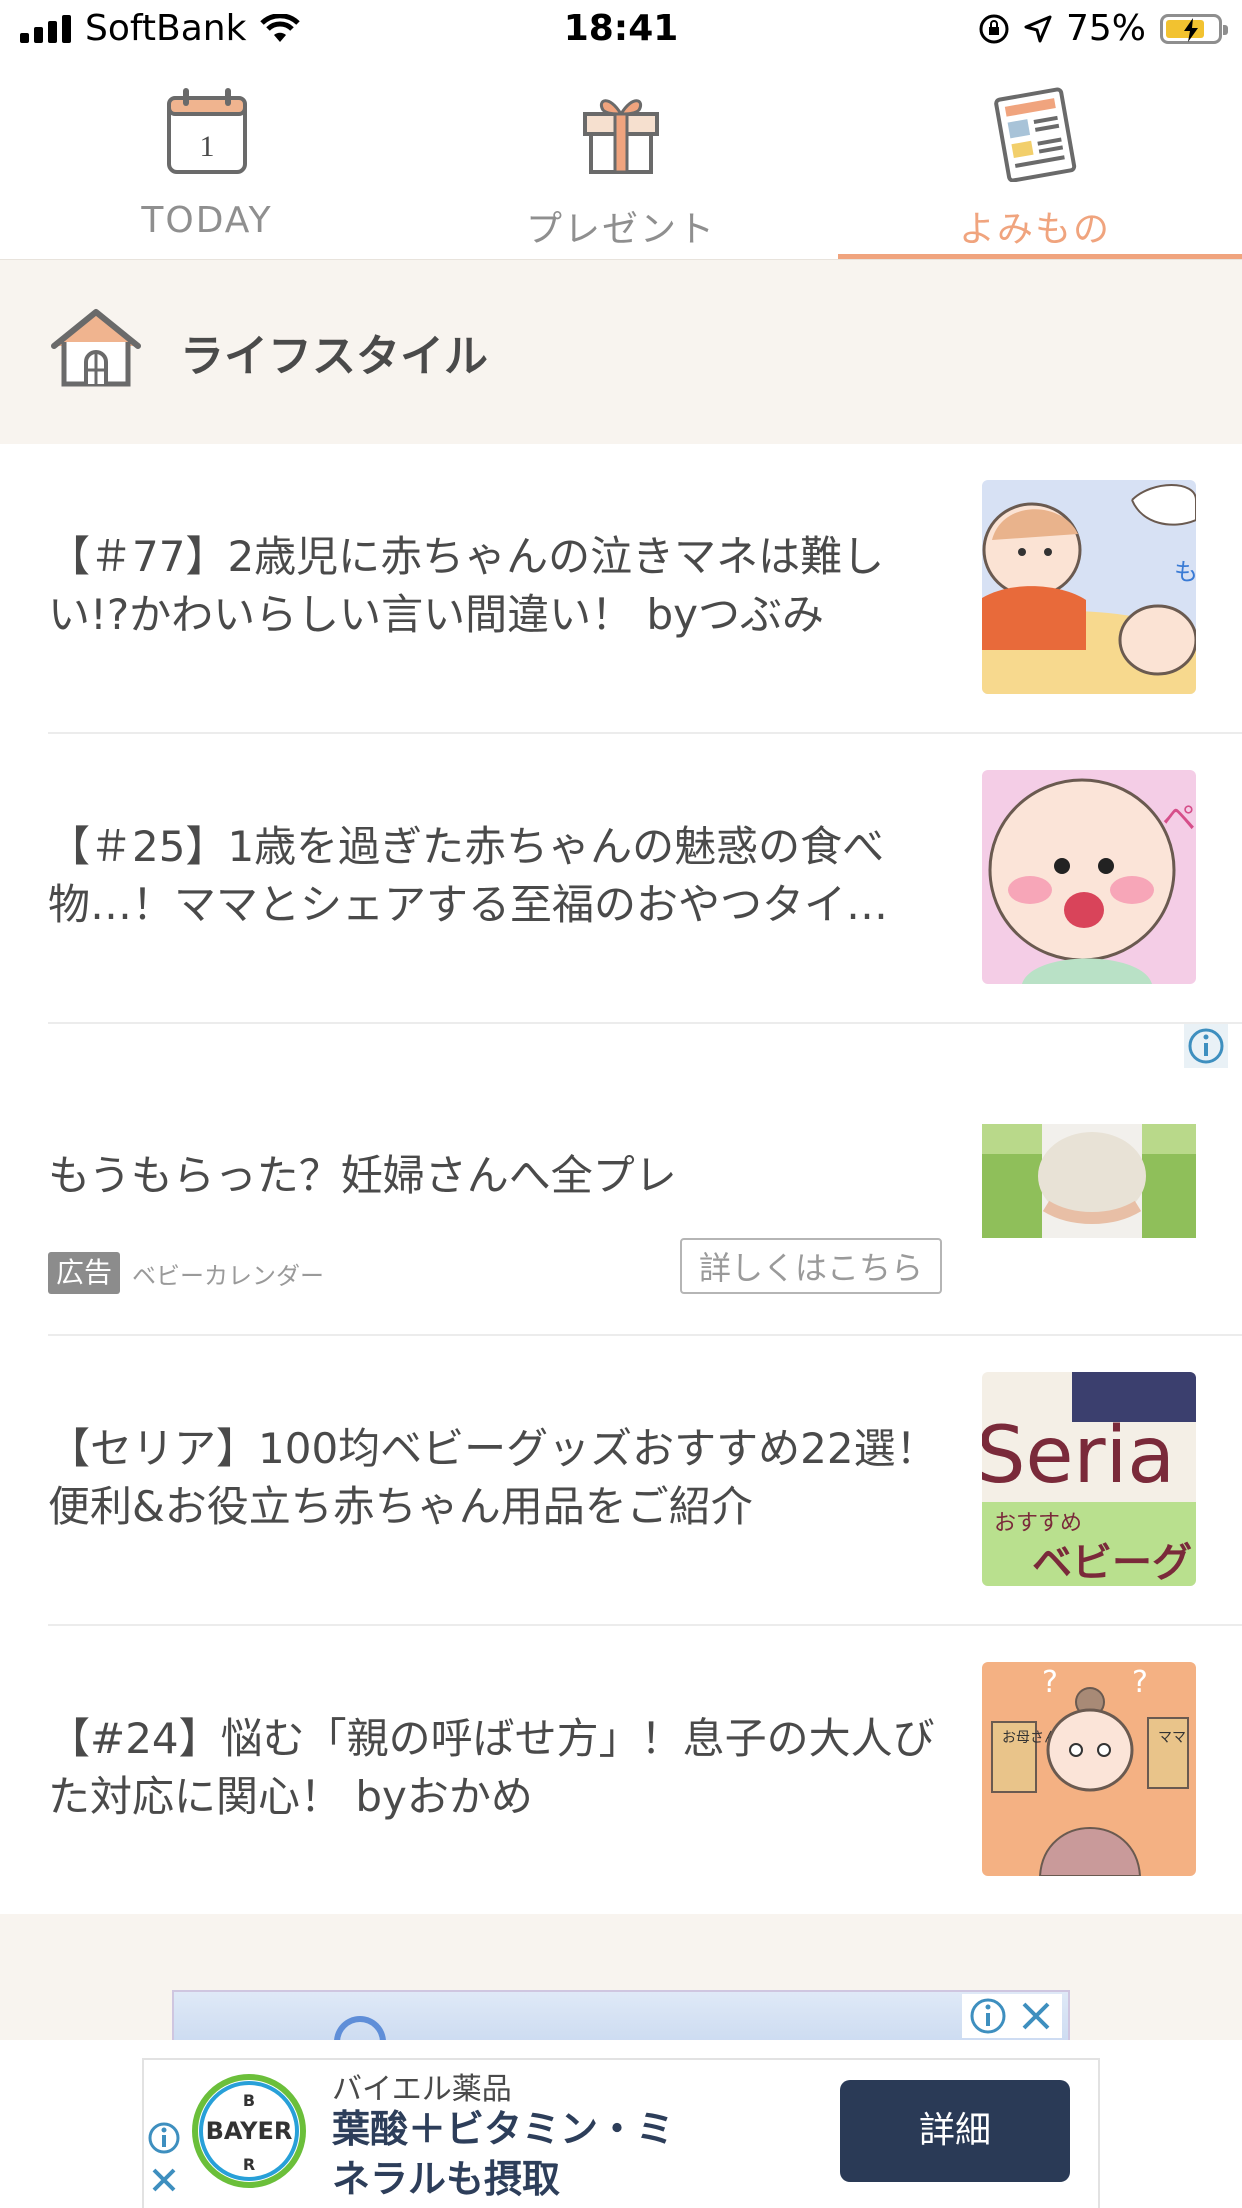 The image size is (1242, 2208). What do you see at coordinates (1112, 1563) in the screenshot?
I see `seria-subtext-2: ベビーグ` at bounding box center [1112, 1563].